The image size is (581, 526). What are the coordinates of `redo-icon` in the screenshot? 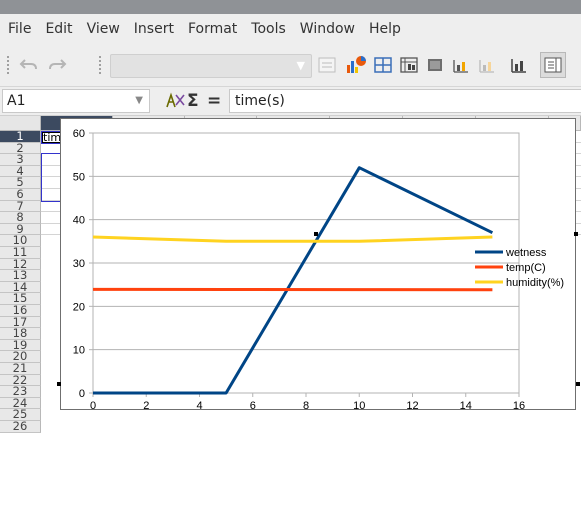 It's located at (57, 65).